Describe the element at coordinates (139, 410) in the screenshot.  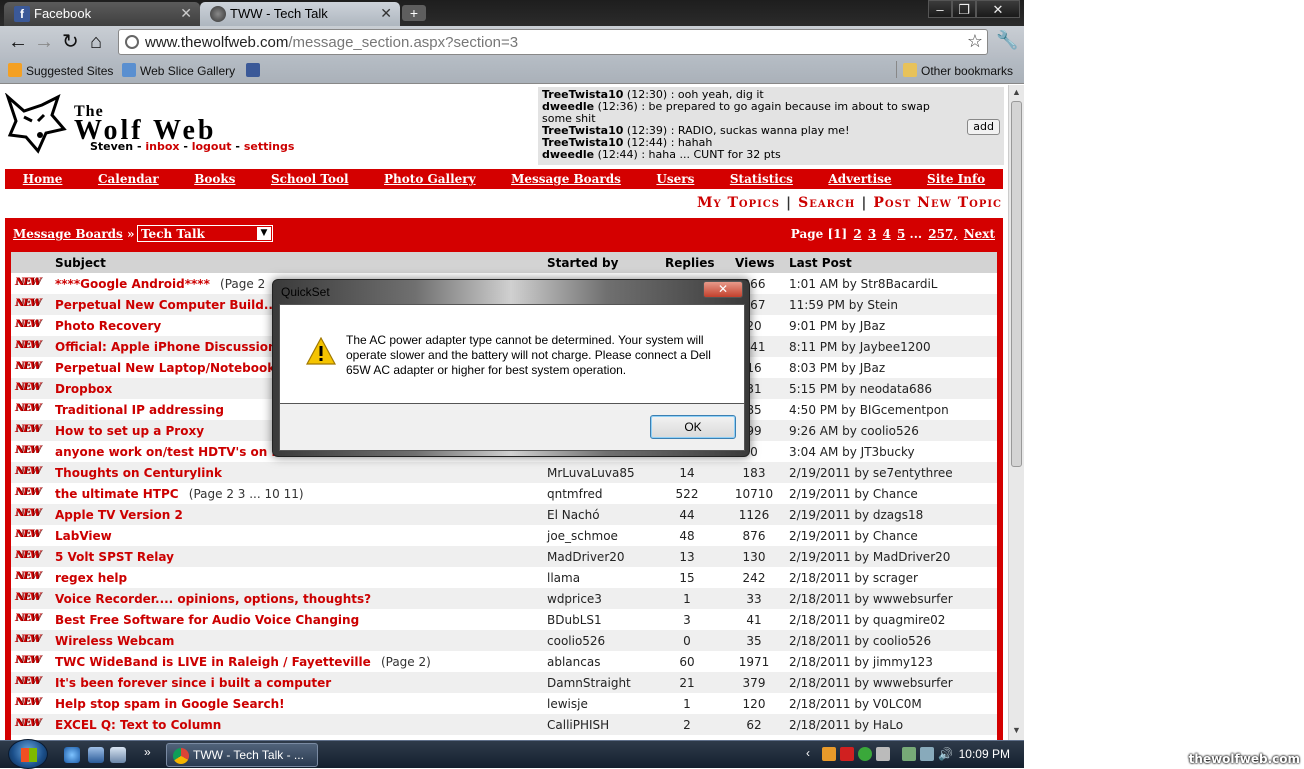
I see `topic-link: Traditional IP addressing` at that location.